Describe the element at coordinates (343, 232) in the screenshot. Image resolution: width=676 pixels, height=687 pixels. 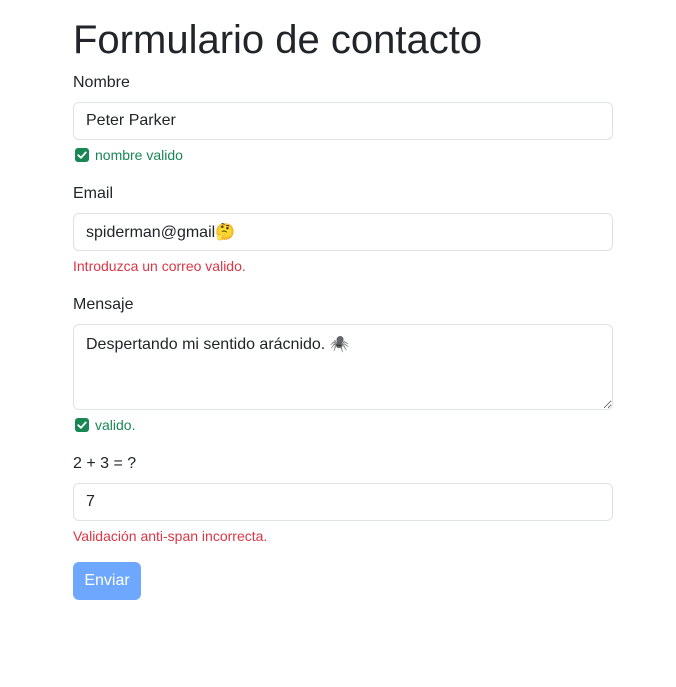
I see `email-input` at that location.